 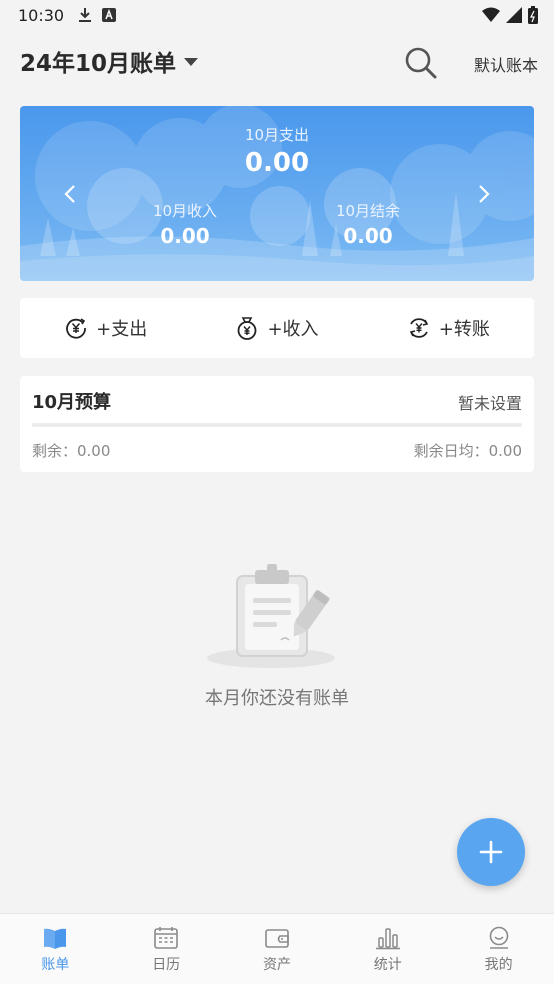 I want to click on tab-calendar: 日历, so click(x=166, y=949).